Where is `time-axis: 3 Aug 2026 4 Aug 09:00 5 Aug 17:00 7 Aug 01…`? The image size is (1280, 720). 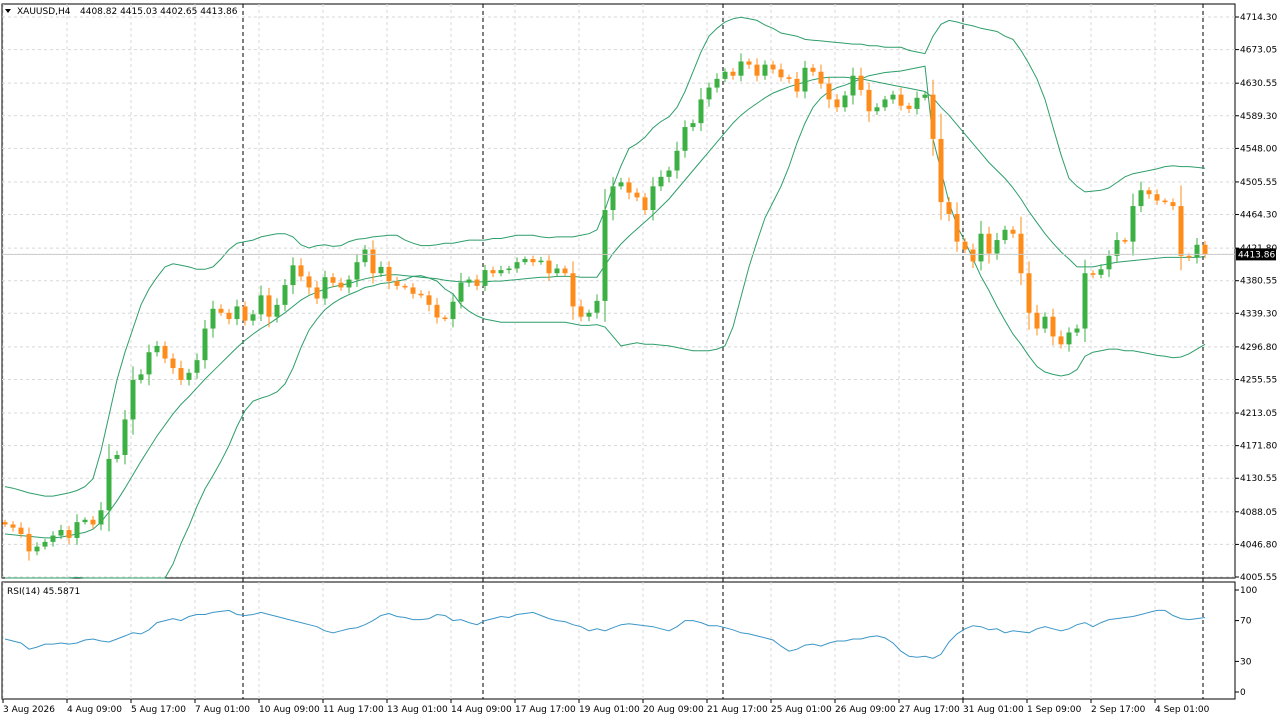
time-axis: 3 Aug 2026 4 Aug 09:00 5 Aug 17:00 7 Aug 01… is located at coordinates (606, 707).